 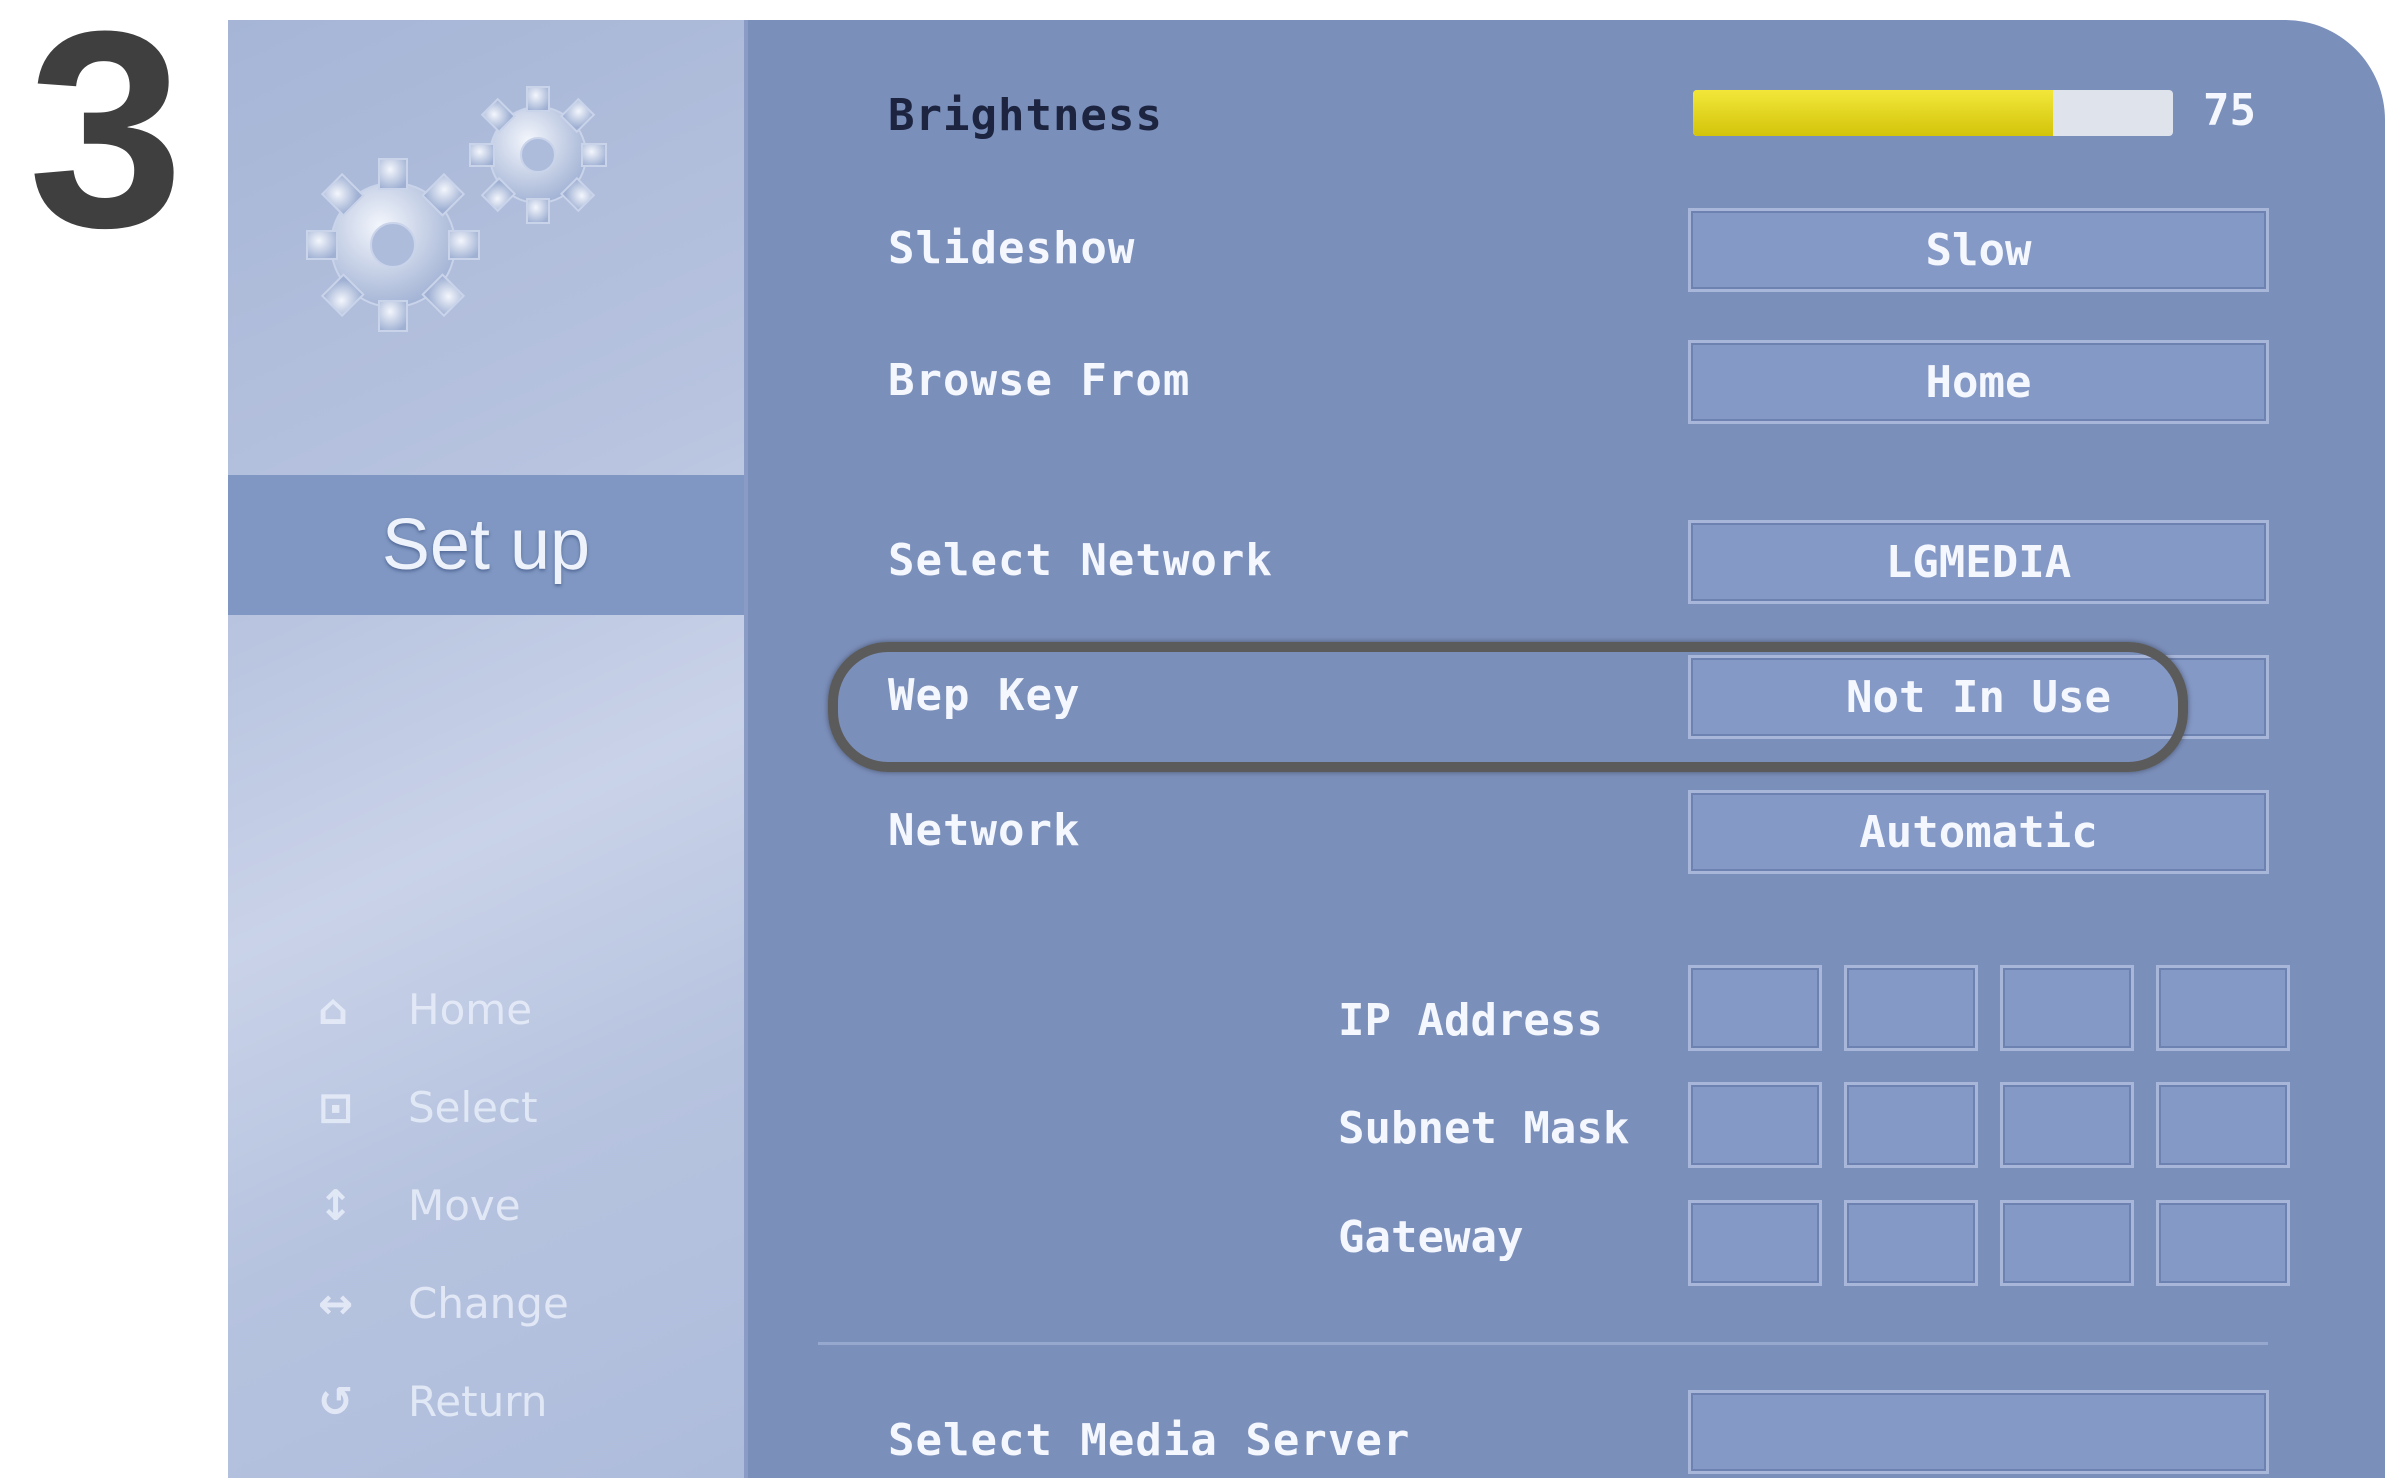 I want to click on select-icon: ⊡, so click(x=336, y=1107).